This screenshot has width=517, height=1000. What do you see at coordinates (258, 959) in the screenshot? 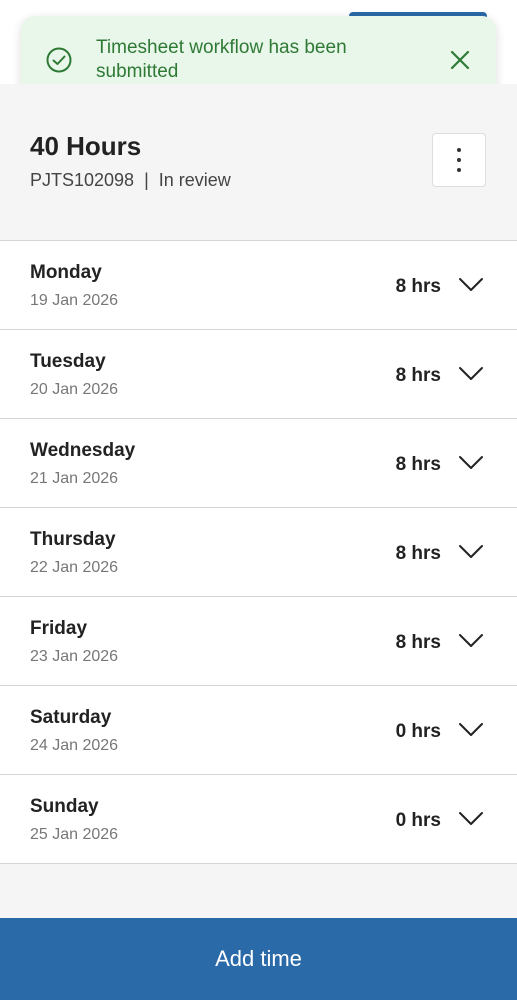
I see `add-time-button: Add time` at bounding box center [258, 959].